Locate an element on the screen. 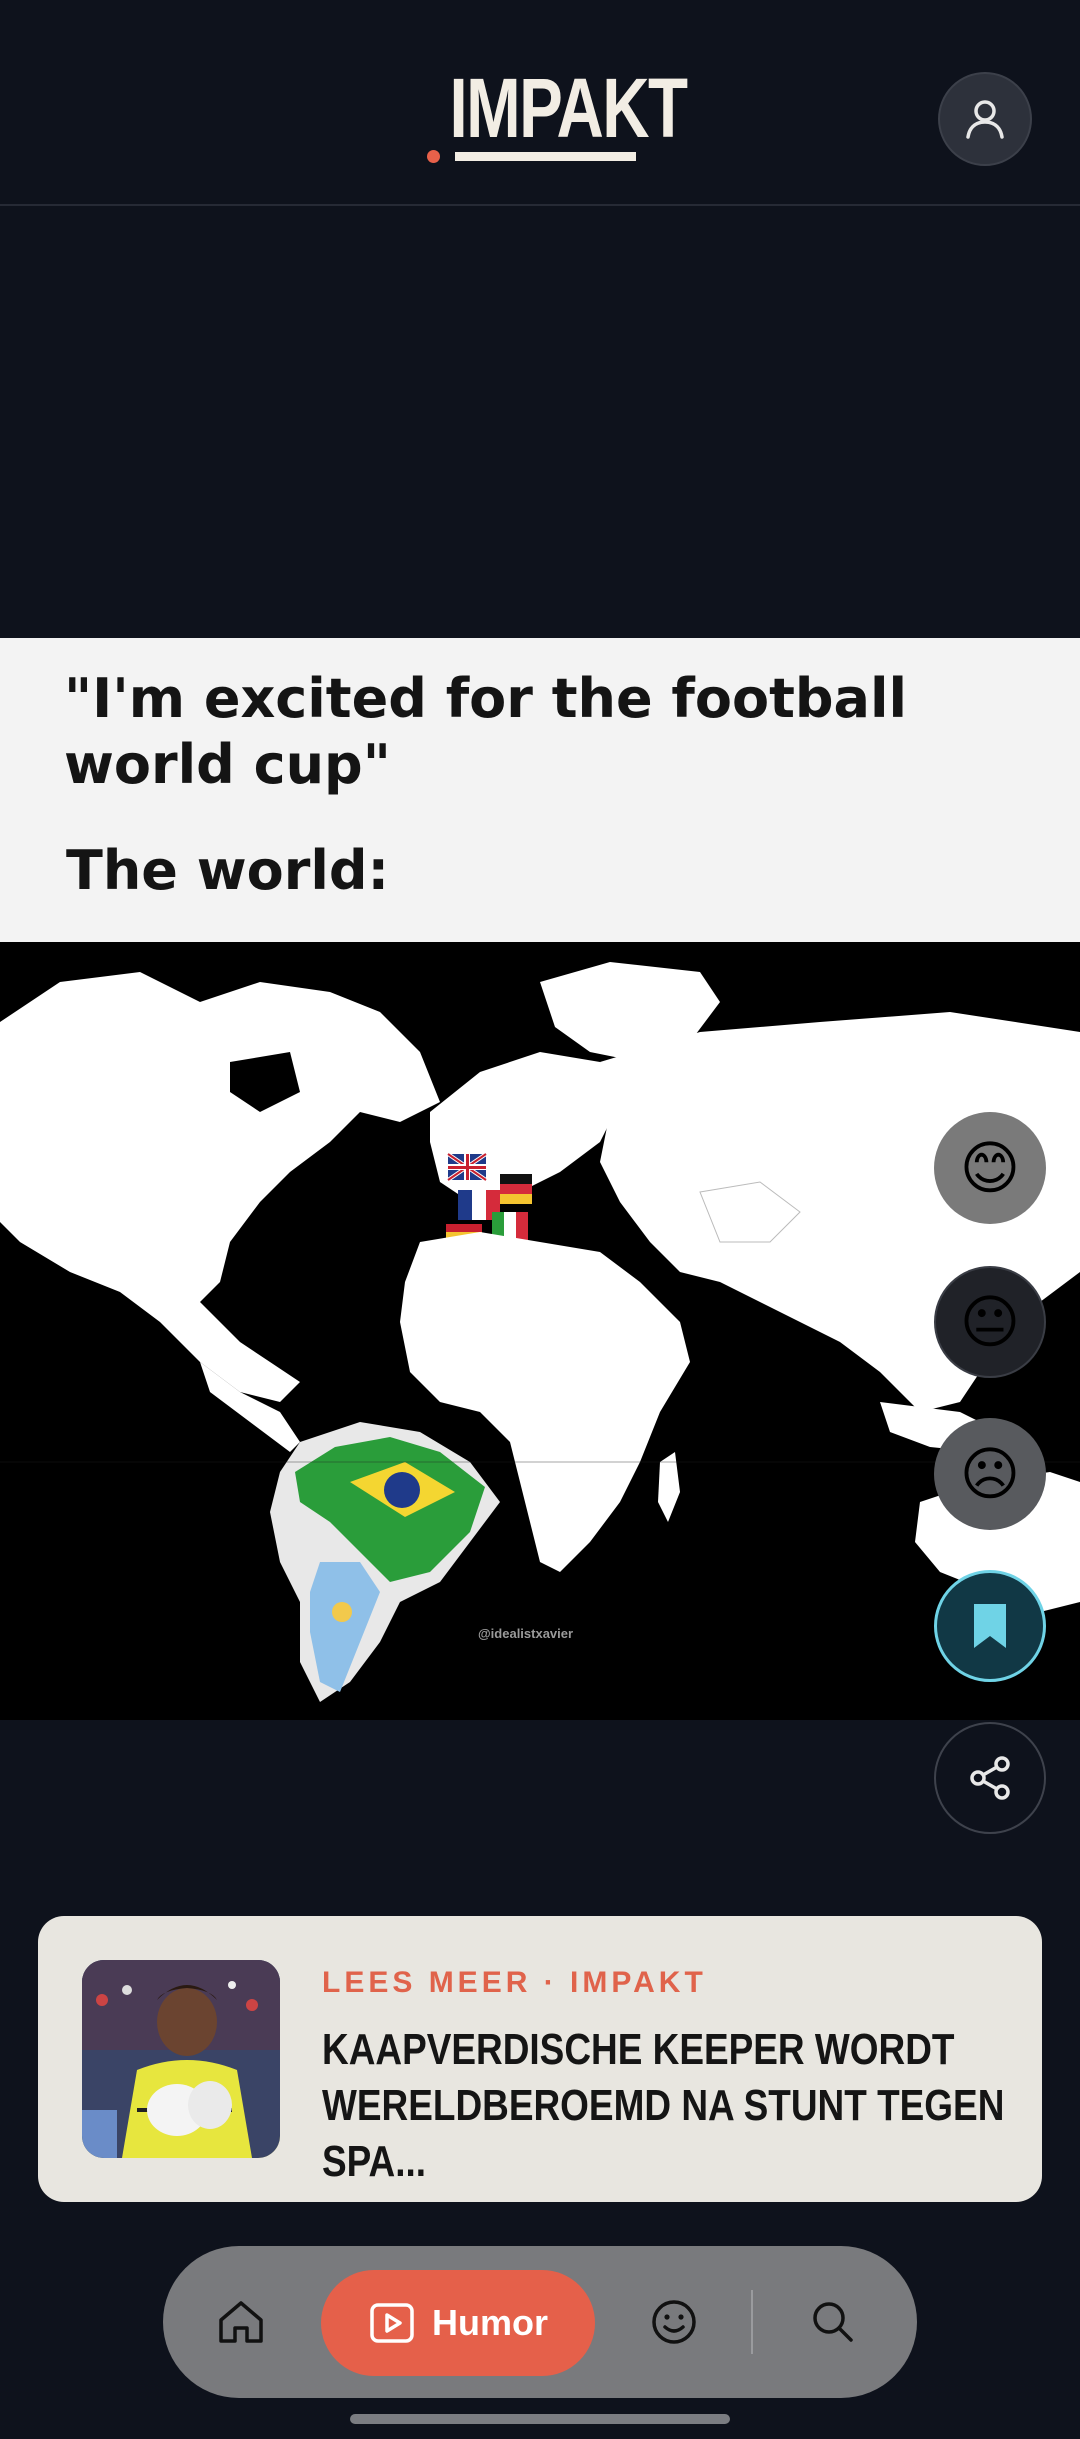 The image size is (1080, 2439). react-neutral-button: 😐 is located at coordinates (990, 1322).